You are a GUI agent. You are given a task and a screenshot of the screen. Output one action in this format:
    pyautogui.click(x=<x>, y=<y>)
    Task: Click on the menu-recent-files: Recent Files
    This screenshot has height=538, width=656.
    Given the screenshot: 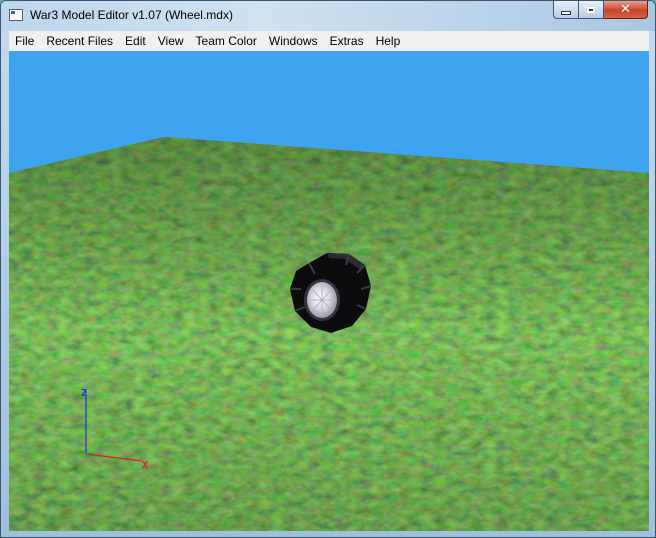 What is the action you would take?
    pyautogui.click(x=79, y=41)
    